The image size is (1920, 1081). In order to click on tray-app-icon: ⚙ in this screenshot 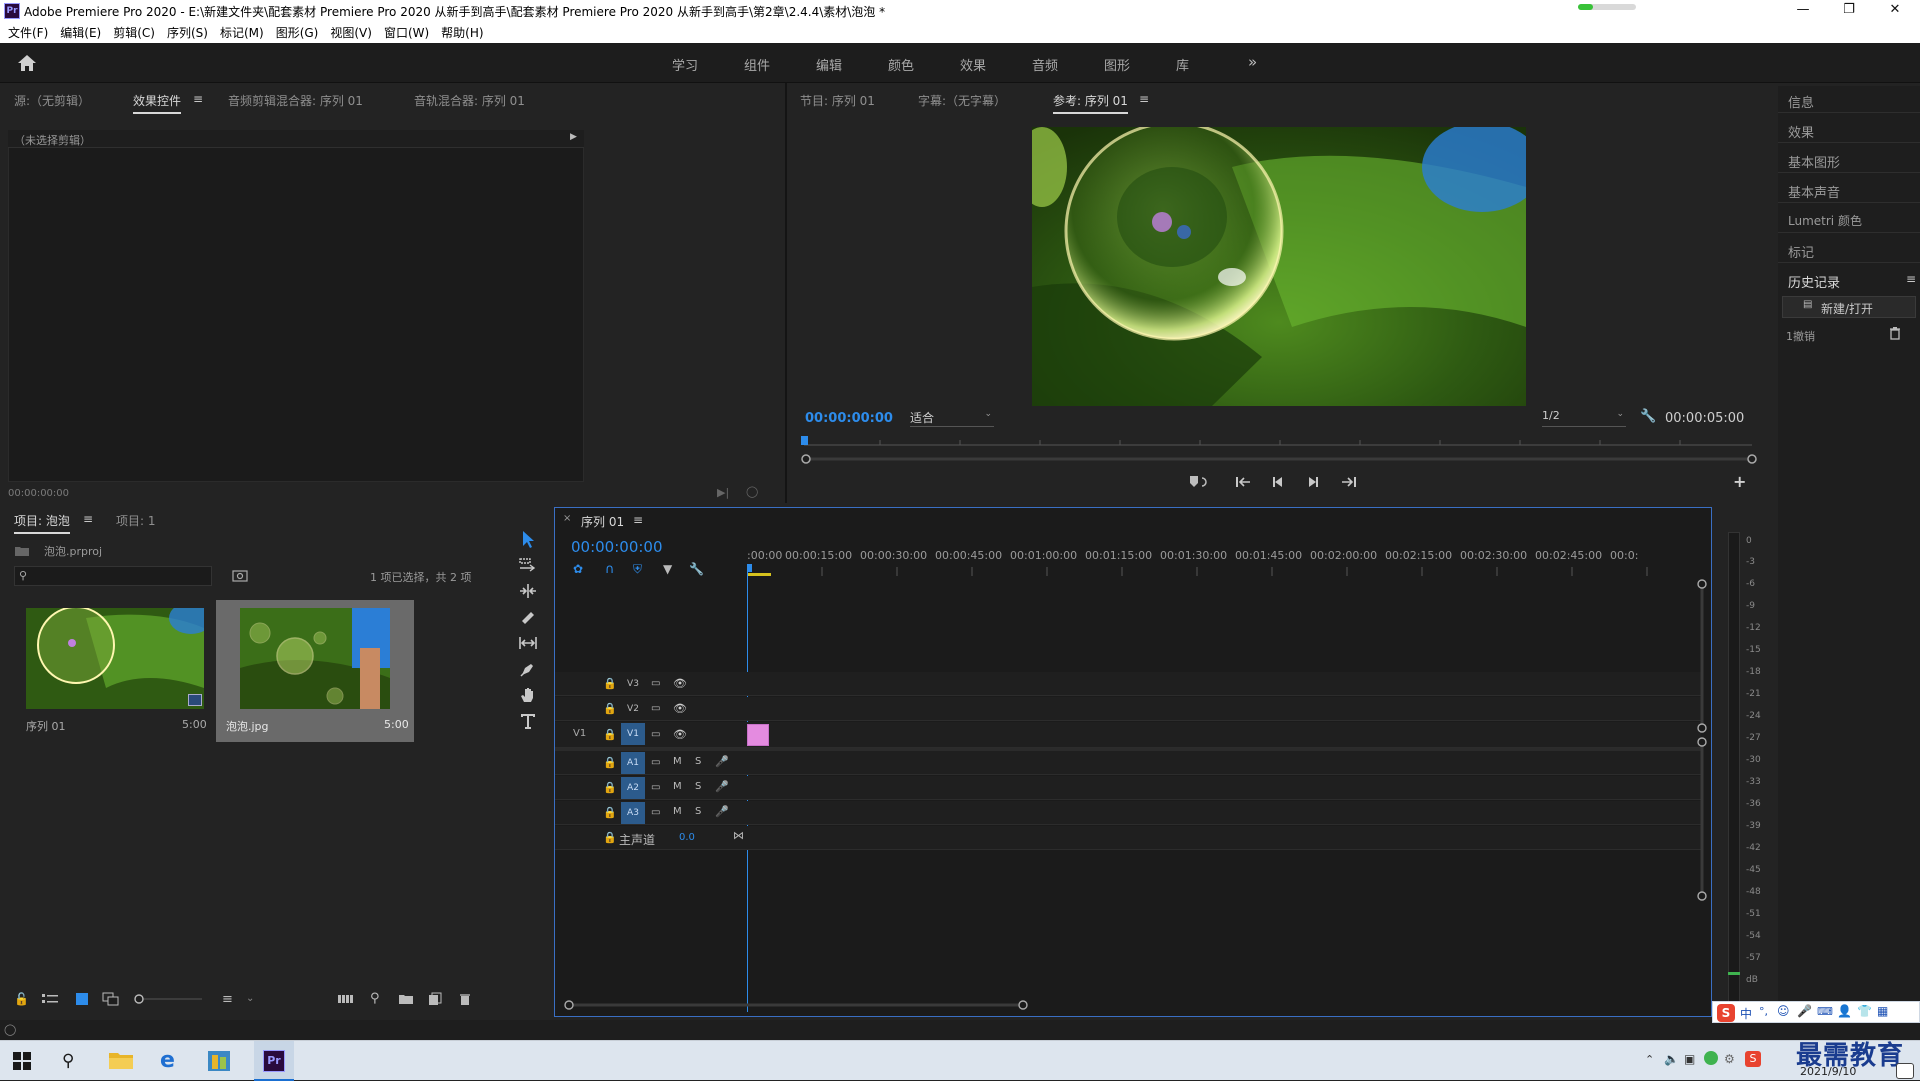, I will do `click(1729, 1059)`.